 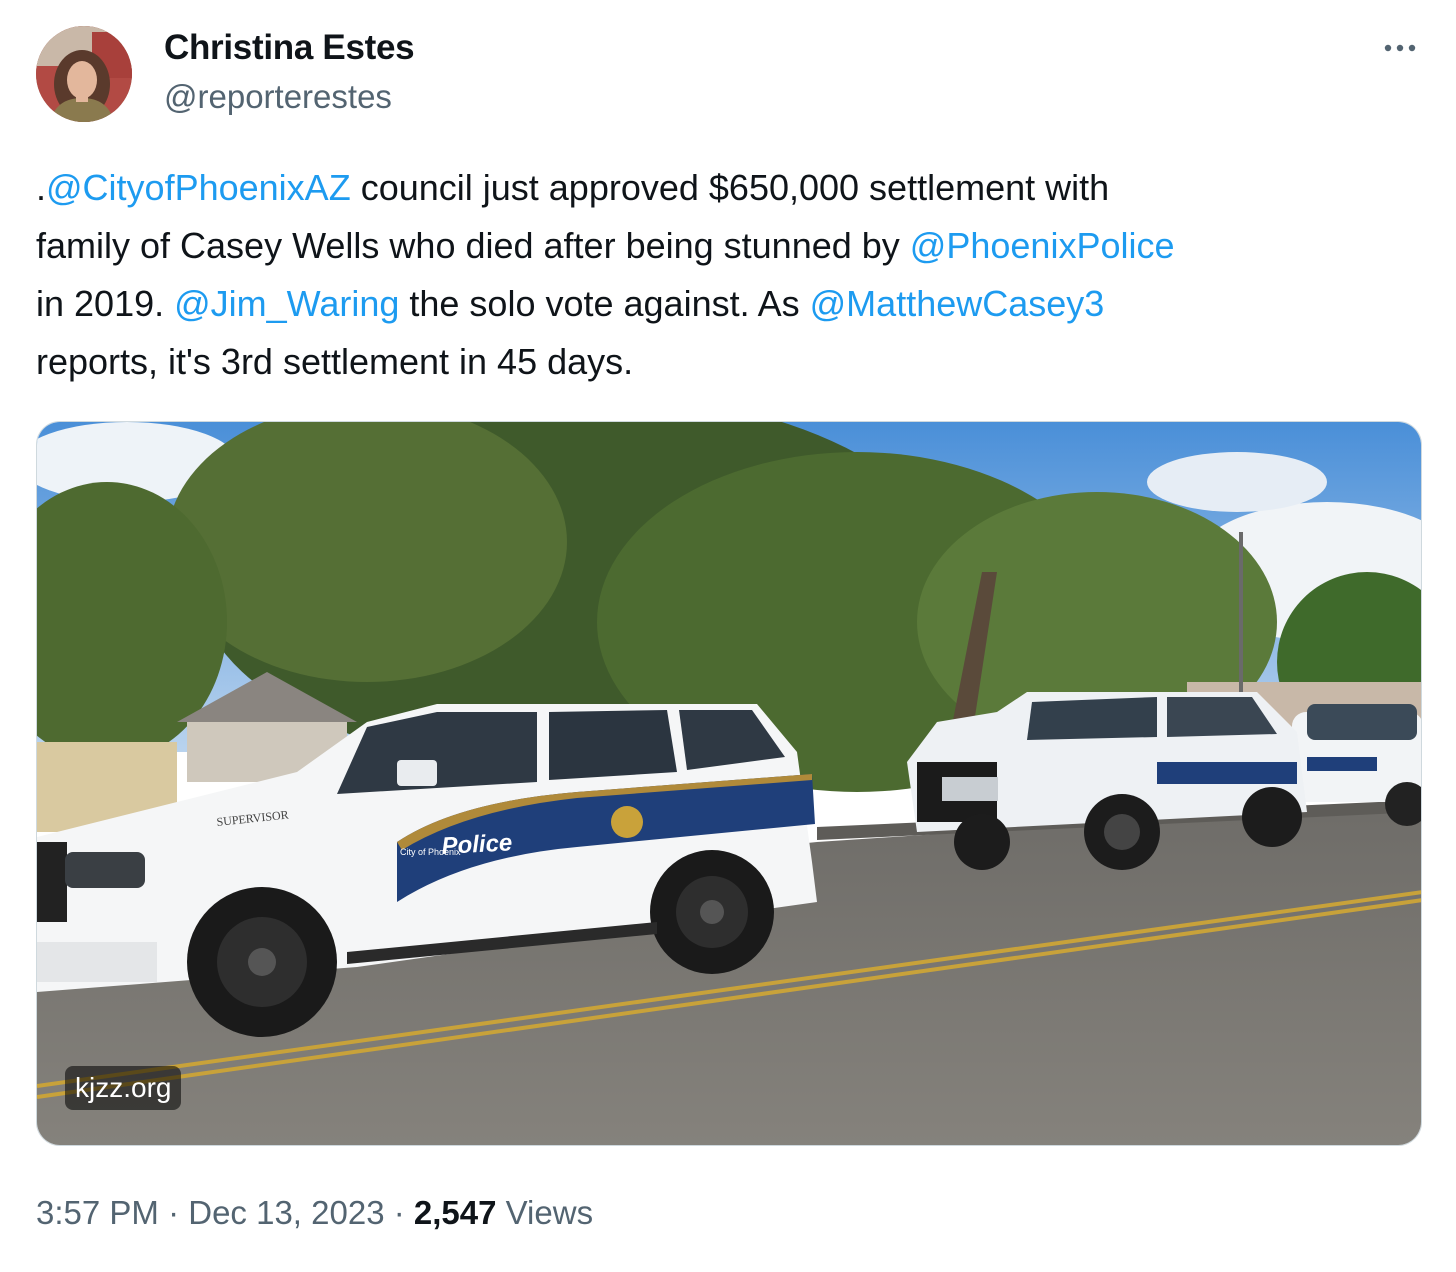 I want to click on tweet-time: 3:57 PM, so click(x=97, y=1212).